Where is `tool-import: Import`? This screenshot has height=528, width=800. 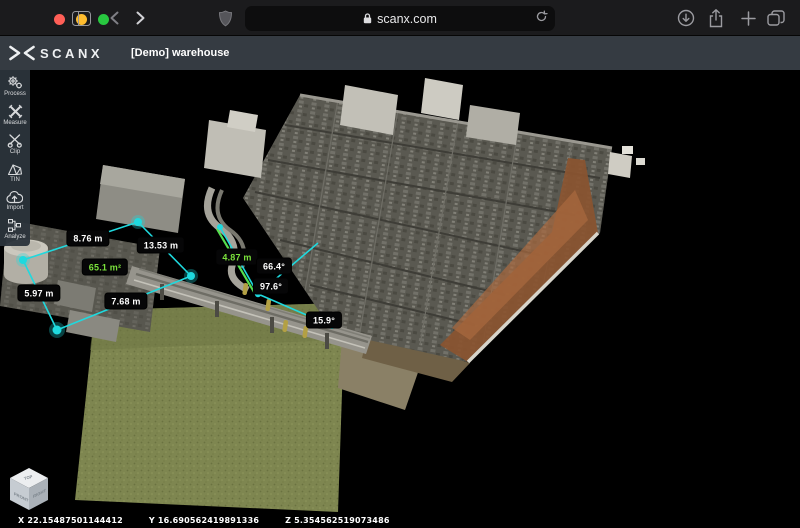
tool-import: Import is located at coordinates (15, 200).